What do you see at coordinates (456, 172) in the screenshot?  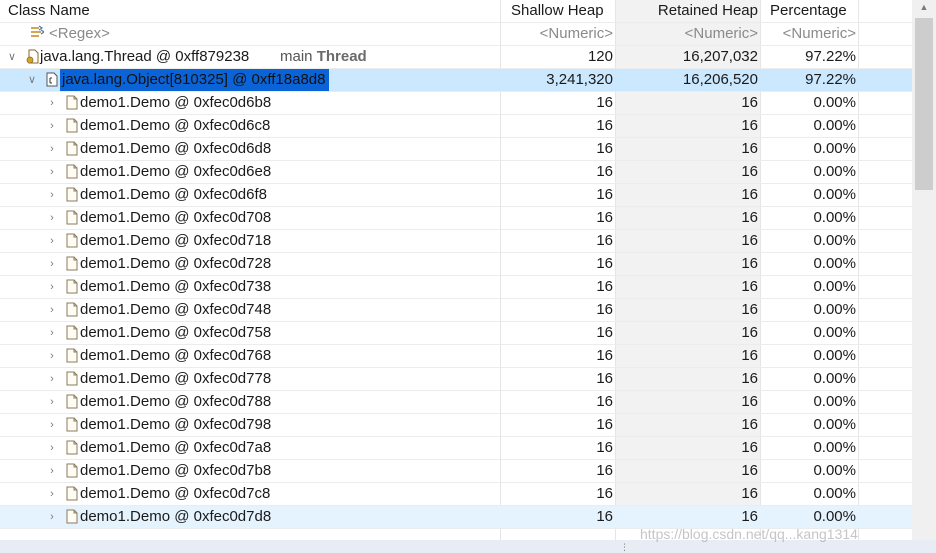 I see `tree-row: › demo1.Demo @ 0xfec0d6e8 16 16 0.00%` at bounding box center [456, 172].